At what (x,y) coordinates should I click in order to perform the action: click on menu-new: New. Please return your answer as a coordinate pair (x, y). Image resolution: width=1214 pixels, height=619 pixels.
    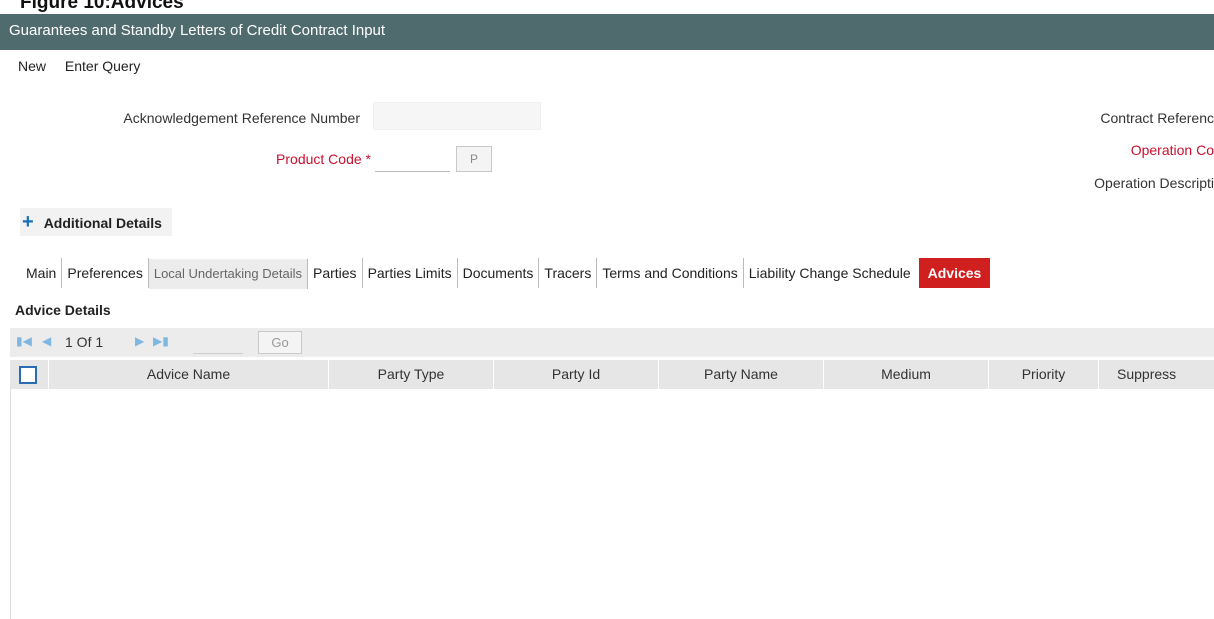
    Looking at the image, I should click on (32, 66).